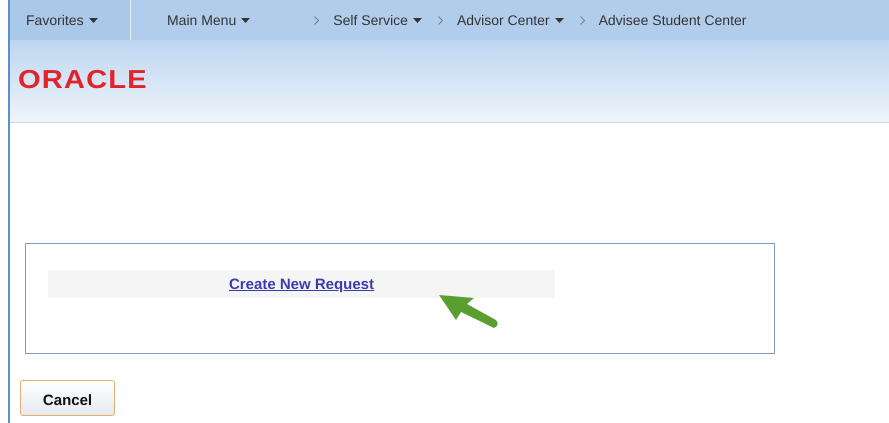  What do you see at coordinates (301, 284) in the screenshot?
I see `create-new-request-link: Create New Request` at bounding box center [301, 284].